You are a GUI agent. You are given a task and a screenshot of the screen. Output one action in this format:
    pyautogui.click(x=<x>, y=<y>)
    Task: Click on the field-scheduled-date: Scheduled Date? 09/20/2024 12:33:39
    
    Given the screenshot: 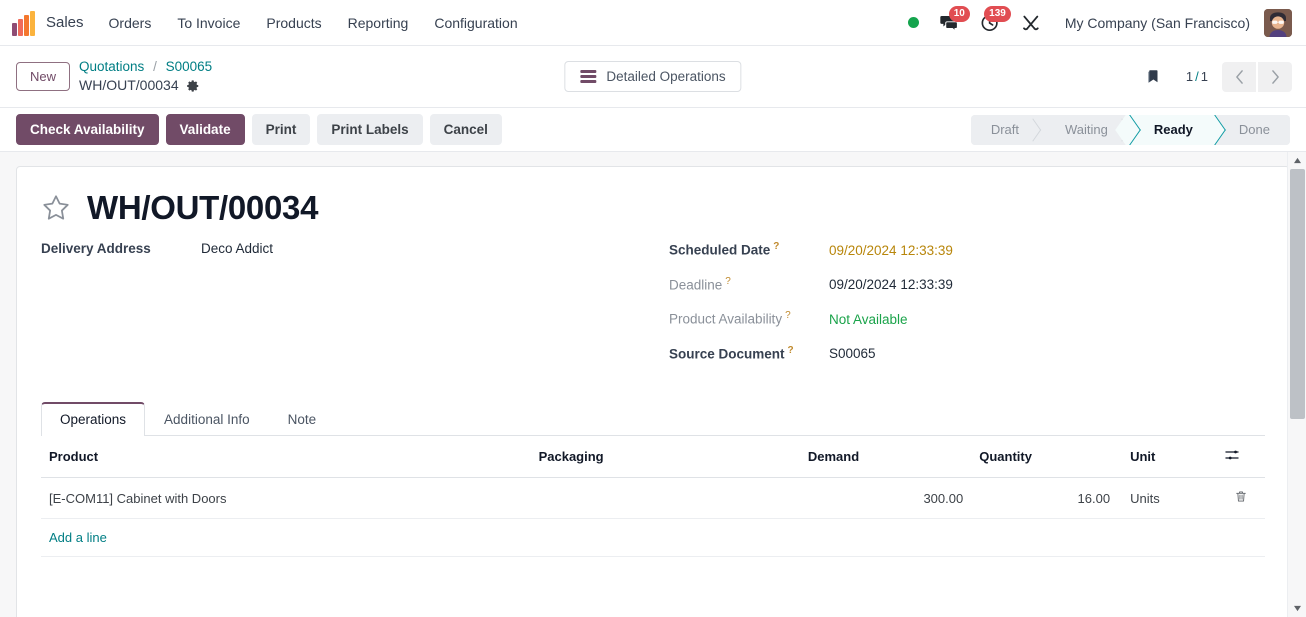 What is the action you would take?
    pyautogui.click(x=967, y=249)
    